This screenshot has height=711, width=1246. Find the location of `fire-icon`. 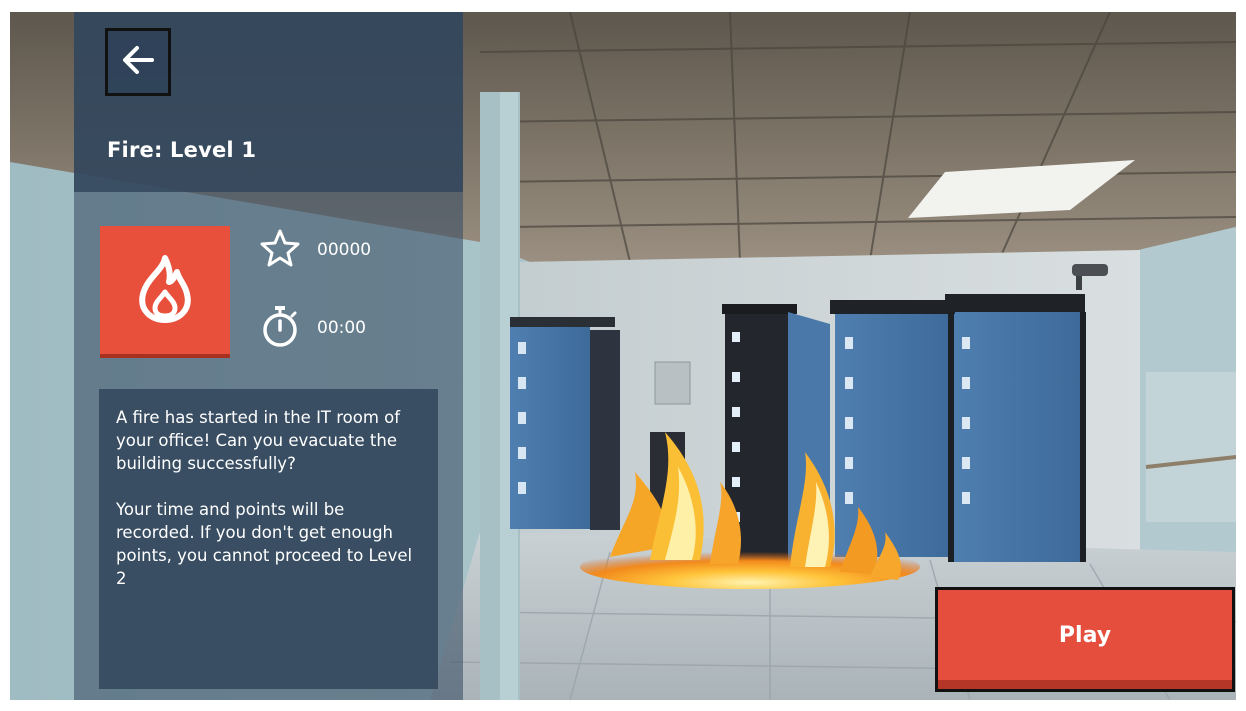

fire-icon is located at coordinates (165, 290).